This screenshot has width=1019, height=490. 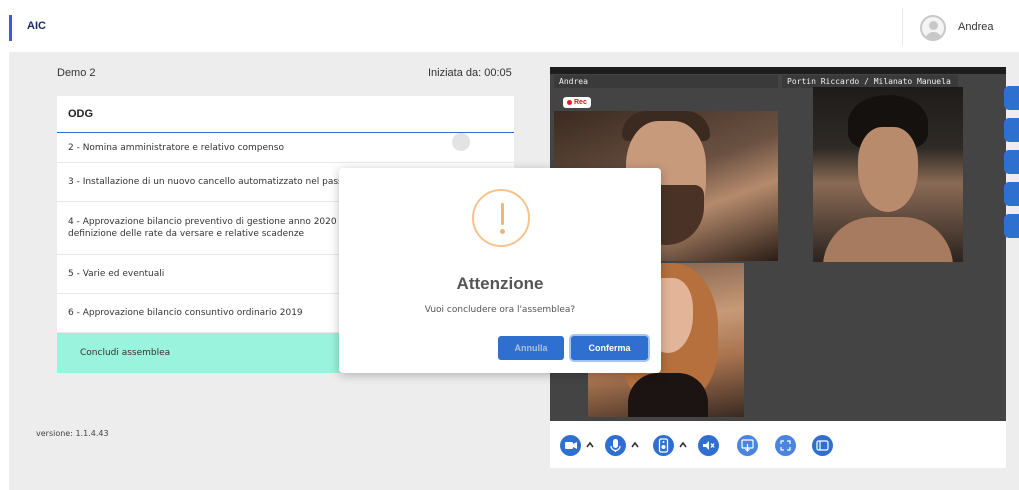 I want to click on side-tab-users-icon, so click(x=1011, y=226).